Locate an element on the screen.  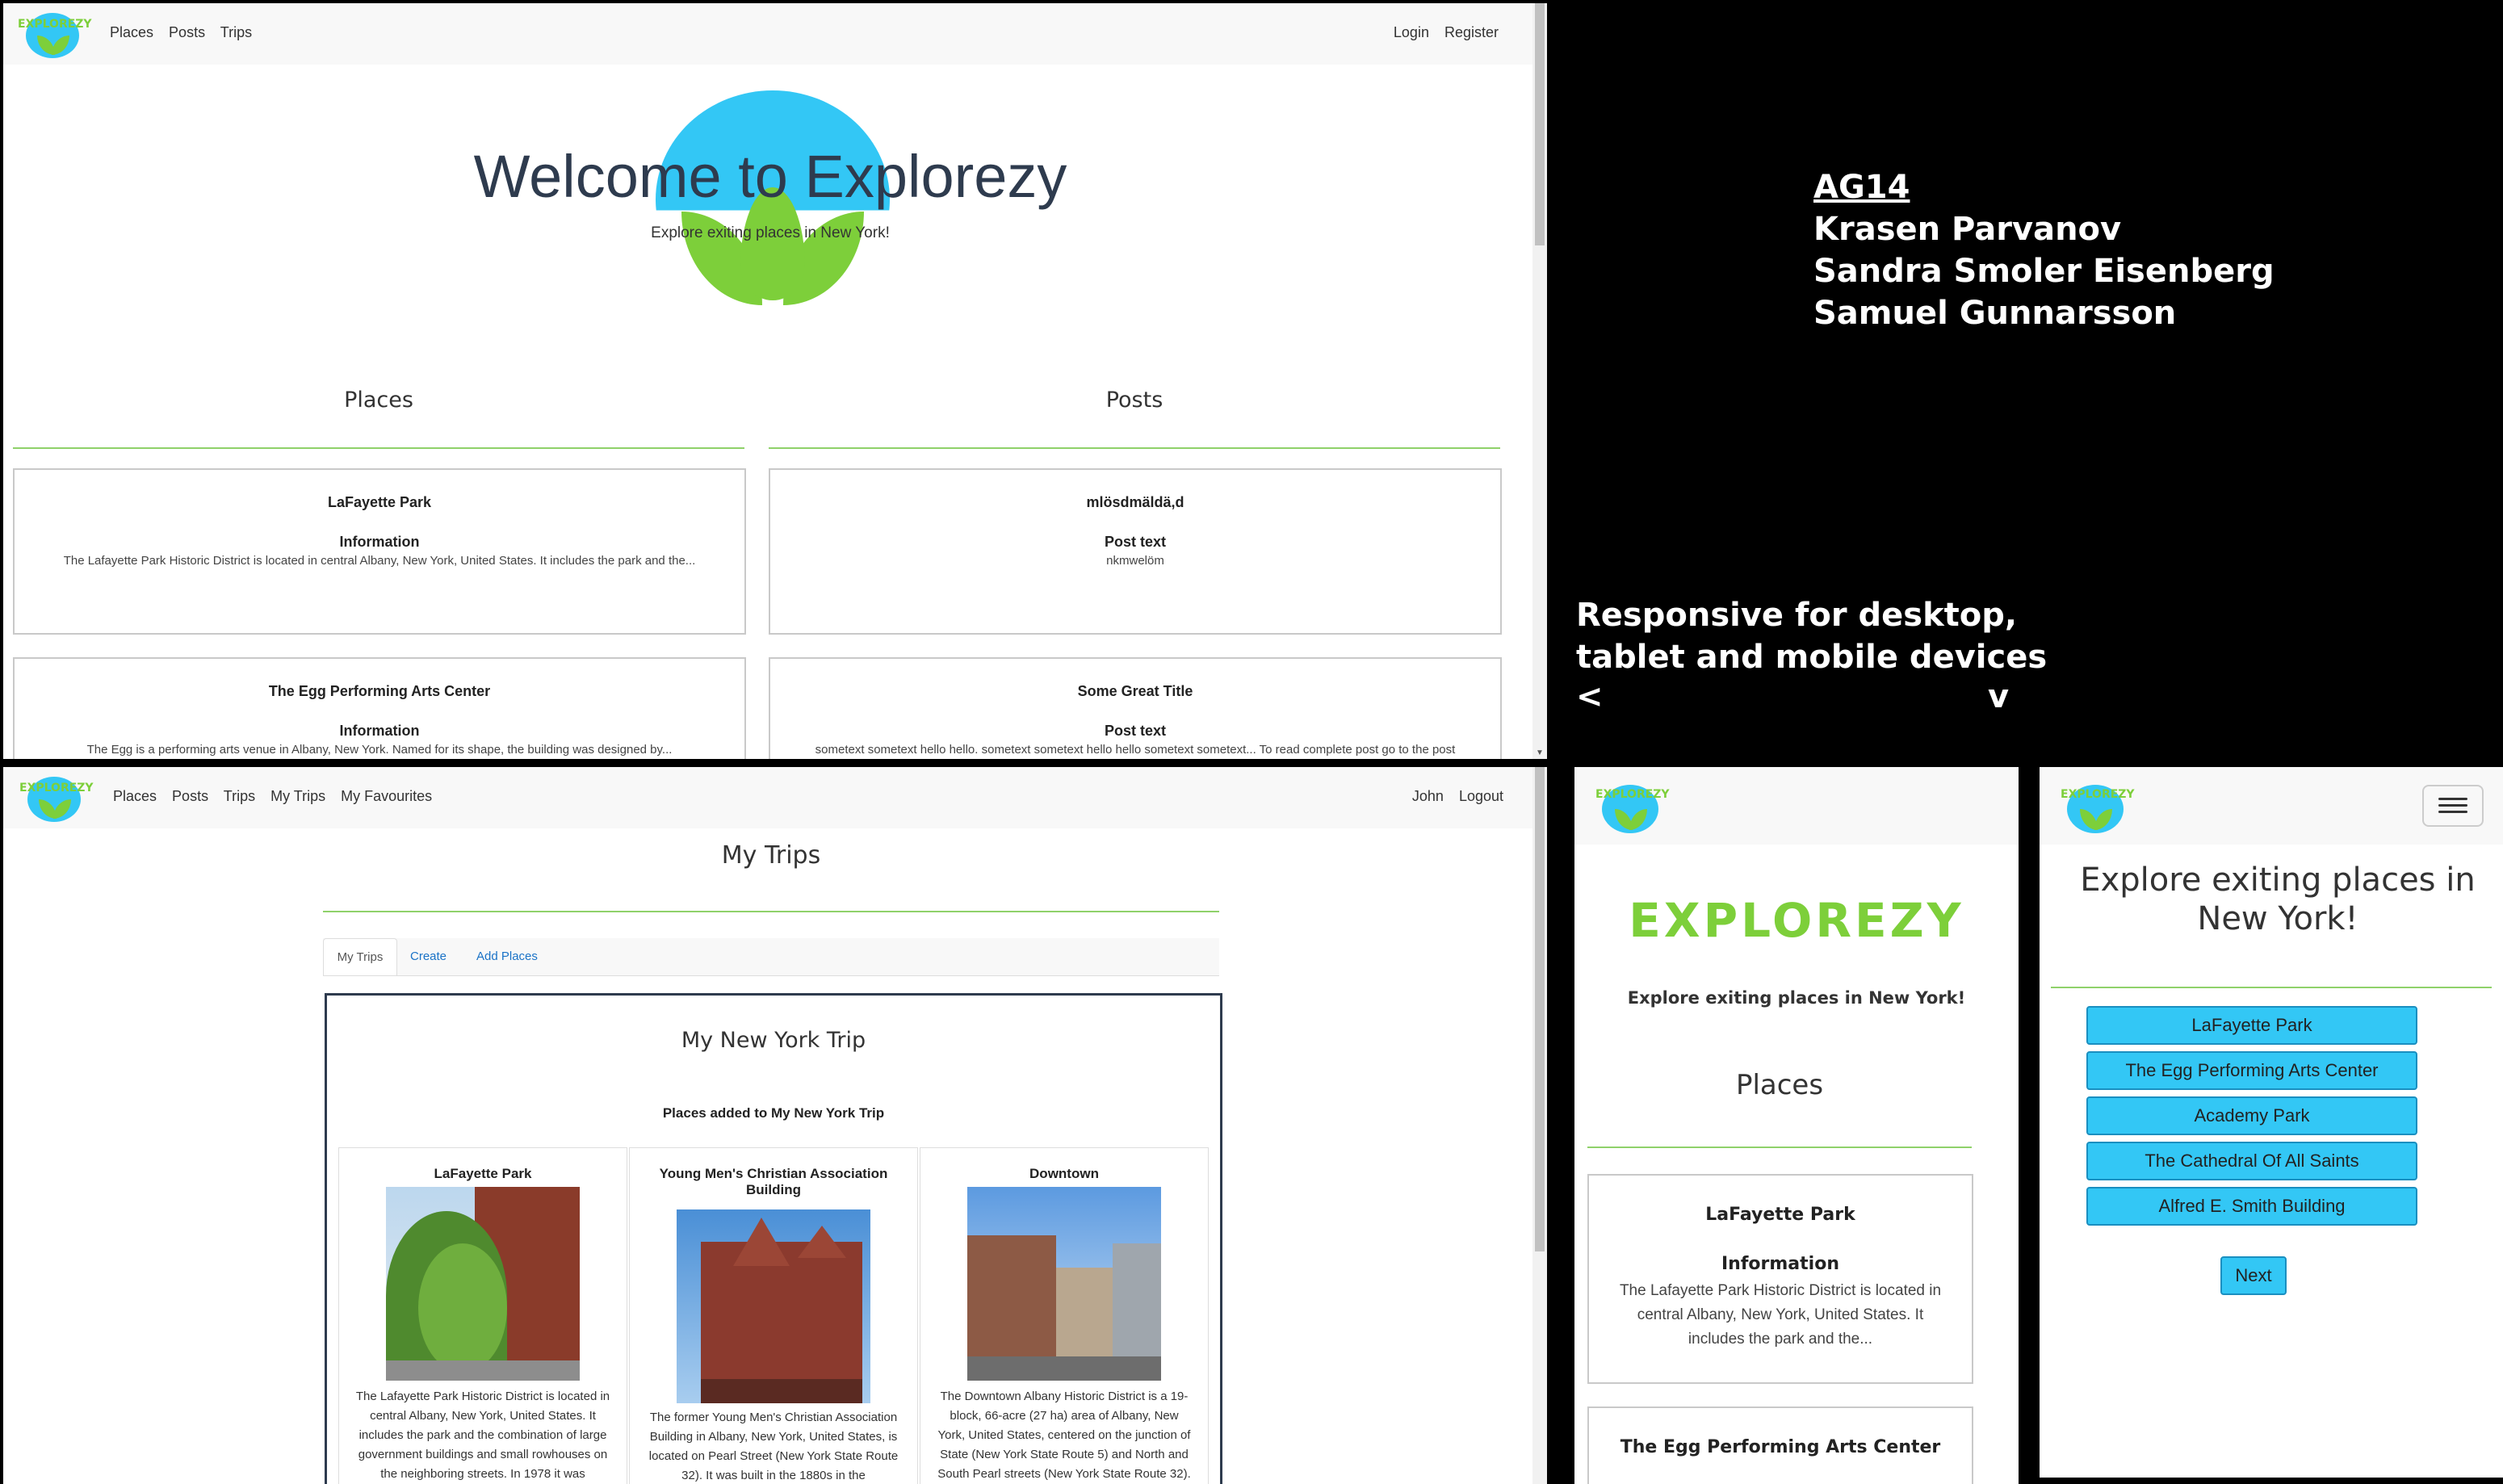
title-divider is located at coordinates (2271, 987).